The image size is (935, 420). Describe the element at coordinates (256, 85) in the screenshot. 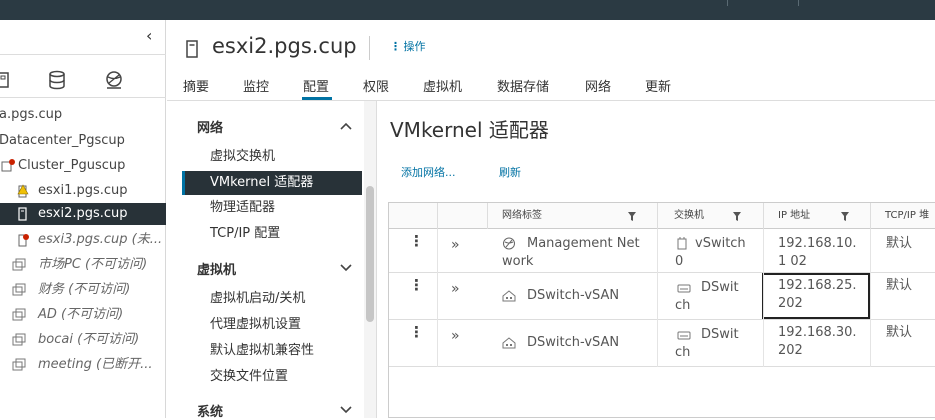

I see `tab-monitor: 监控` at that location.